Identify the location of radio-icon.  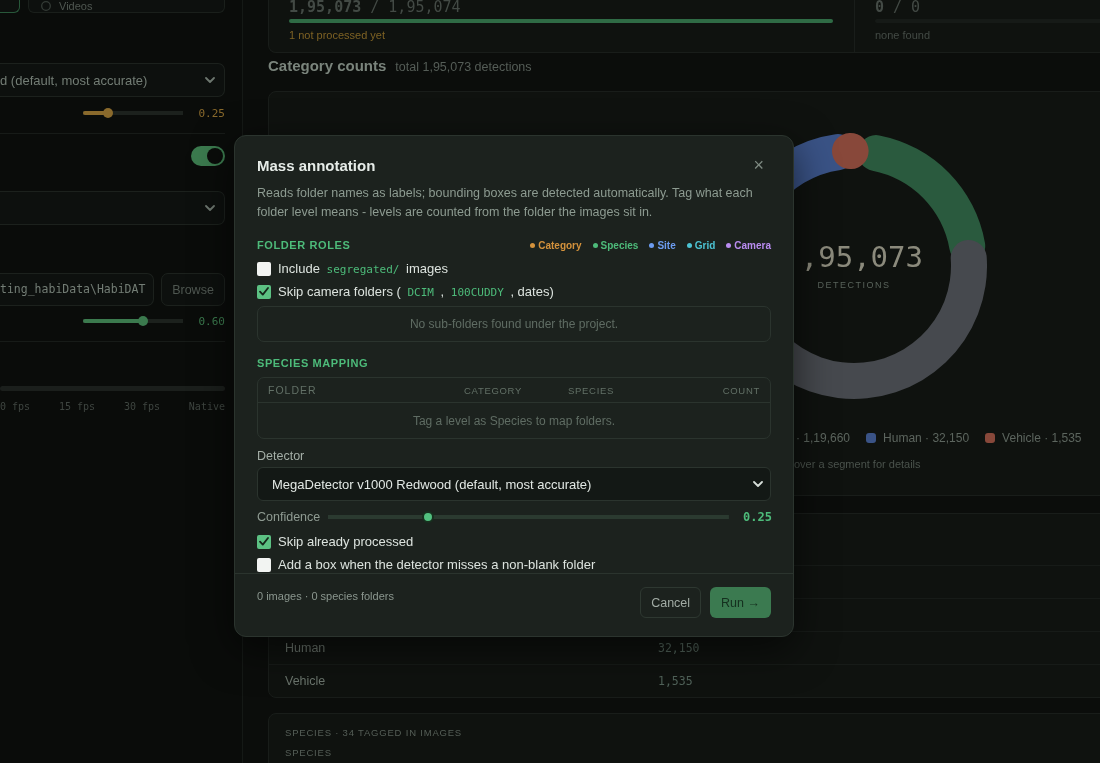
(46, 6).